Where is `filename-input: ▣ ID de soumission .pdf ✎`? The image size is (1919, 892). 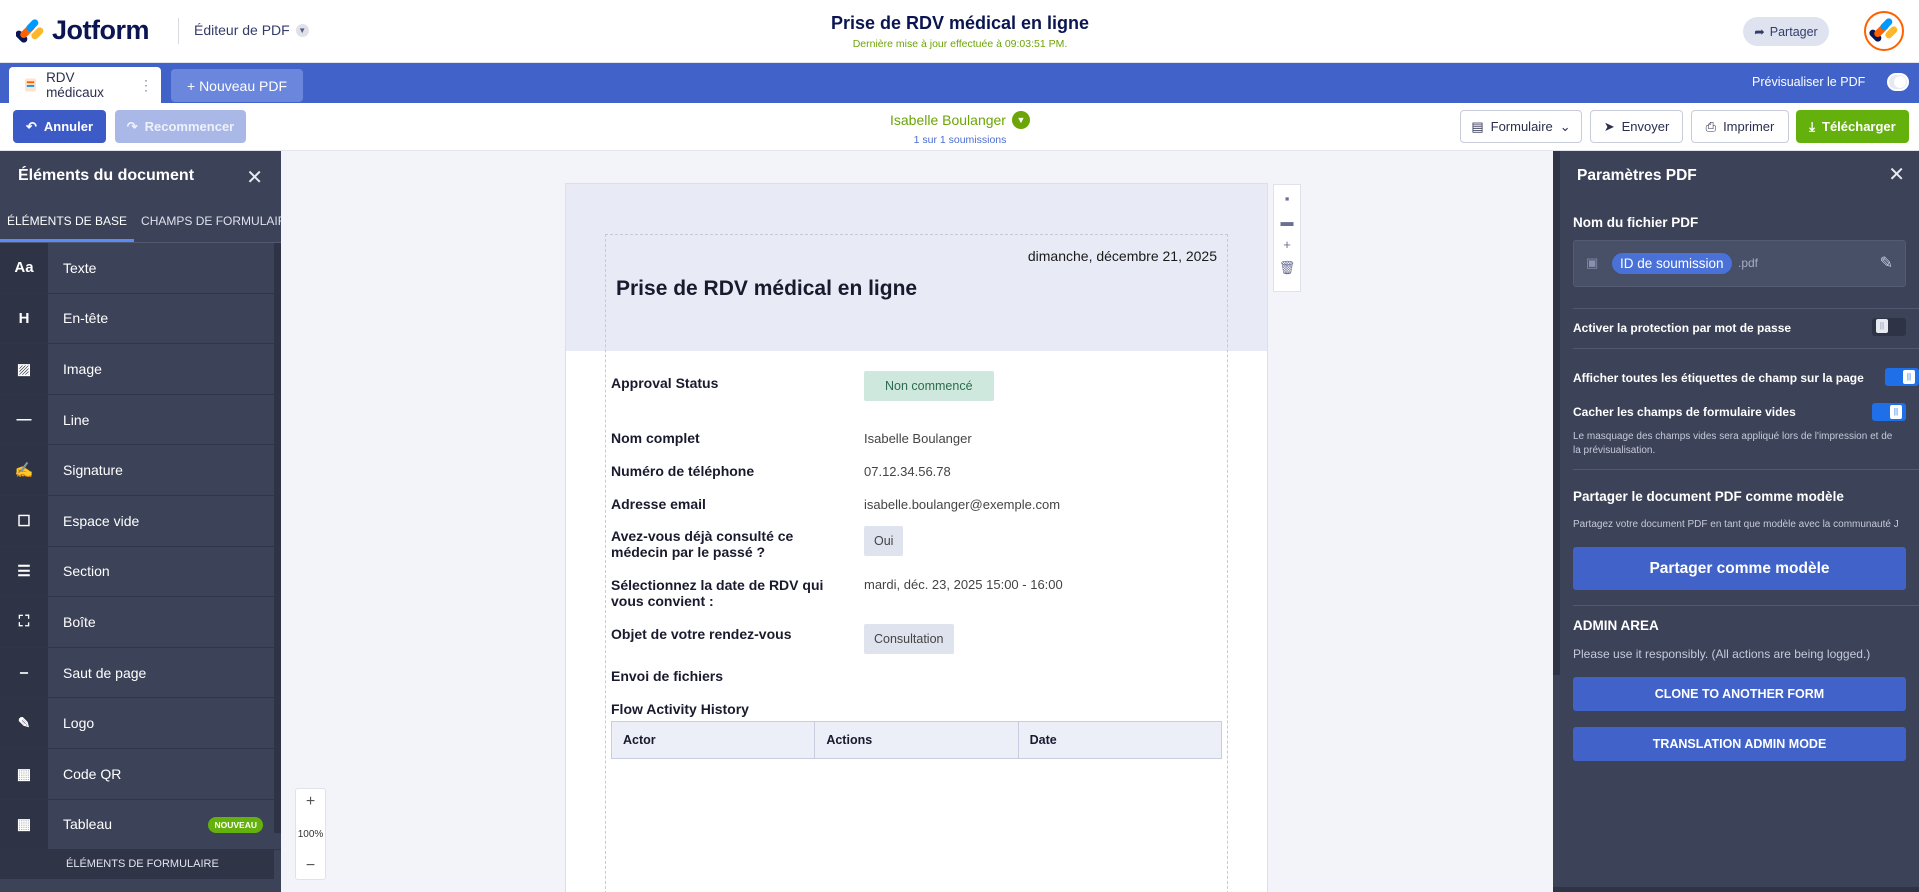
filename-input: ▣ ID de soumission .pdf ✎ is located at coordinates (1739, 263).